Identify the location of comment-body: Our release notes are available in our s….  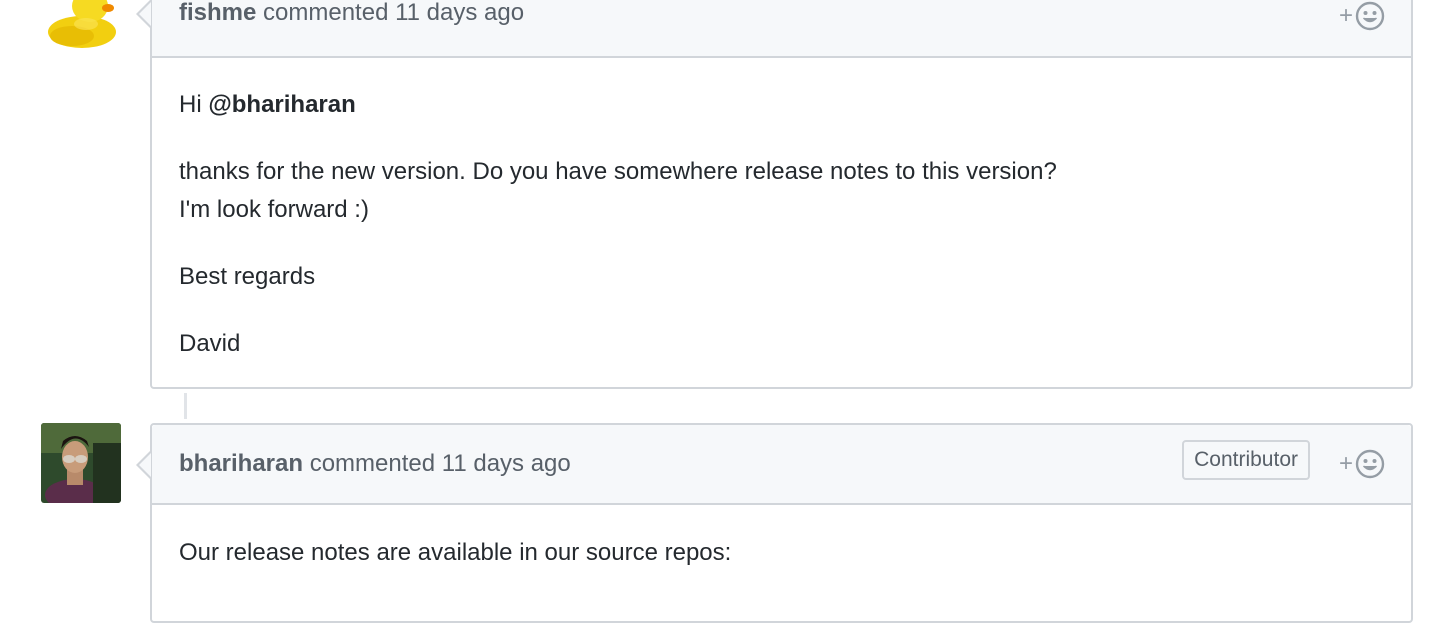
(781, 538).